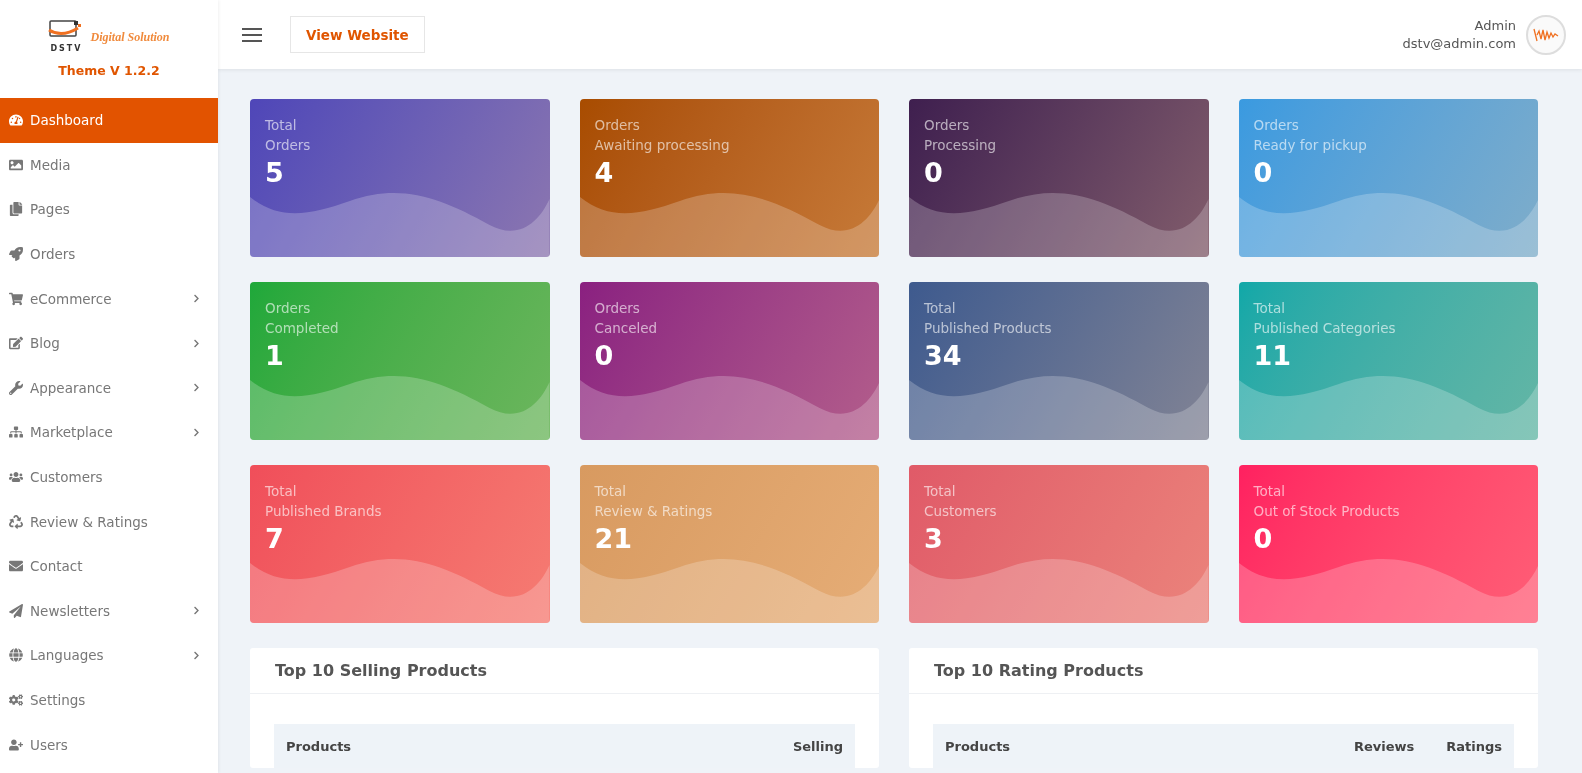 The width and height of the screenshot is (1582, 773). What do you see at coordinates (66, 48) in the screenshot?
I see `logo-mark: DSTV` at bounding box center [66, 48].